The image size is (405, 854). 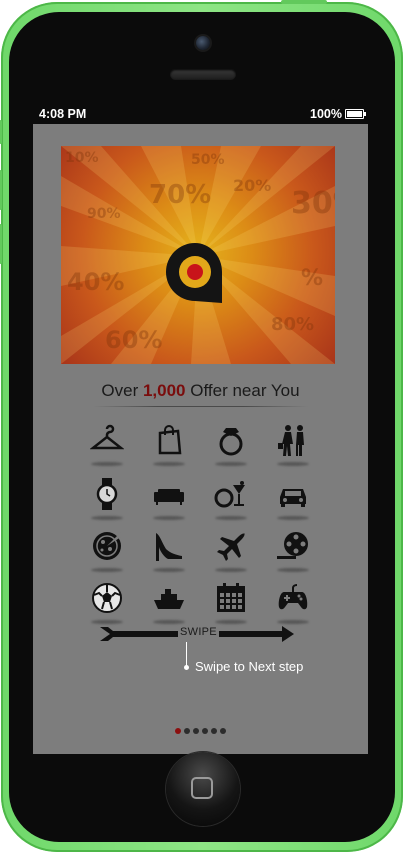 I want to click on headline-underline, so click(x=200, y=406).